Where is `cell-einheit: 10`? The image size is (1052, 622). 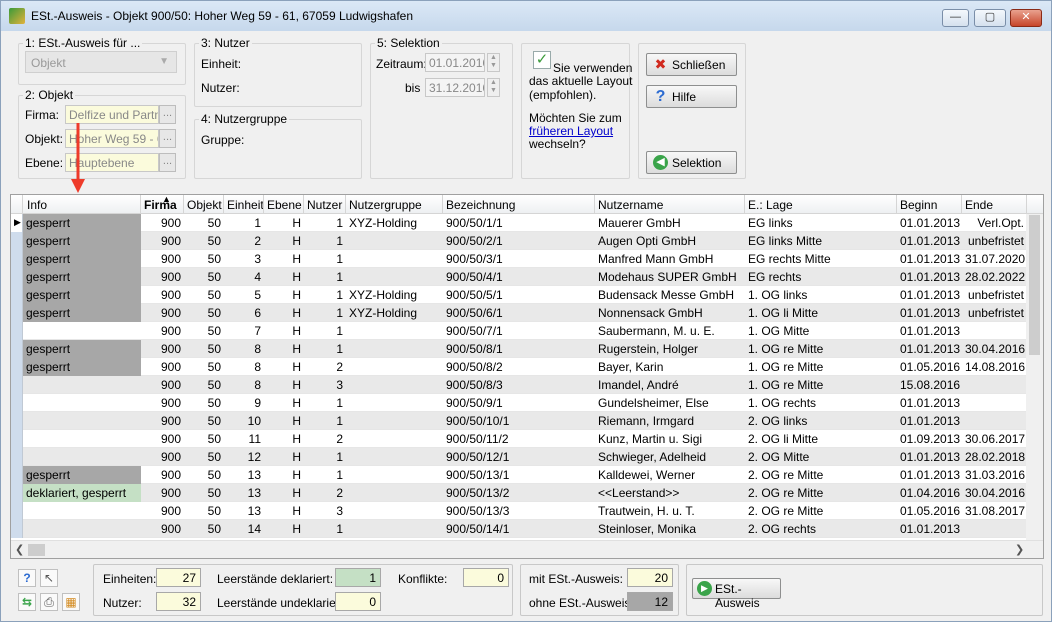
cell-einheit: 10 is located at coordinates (254, 421).